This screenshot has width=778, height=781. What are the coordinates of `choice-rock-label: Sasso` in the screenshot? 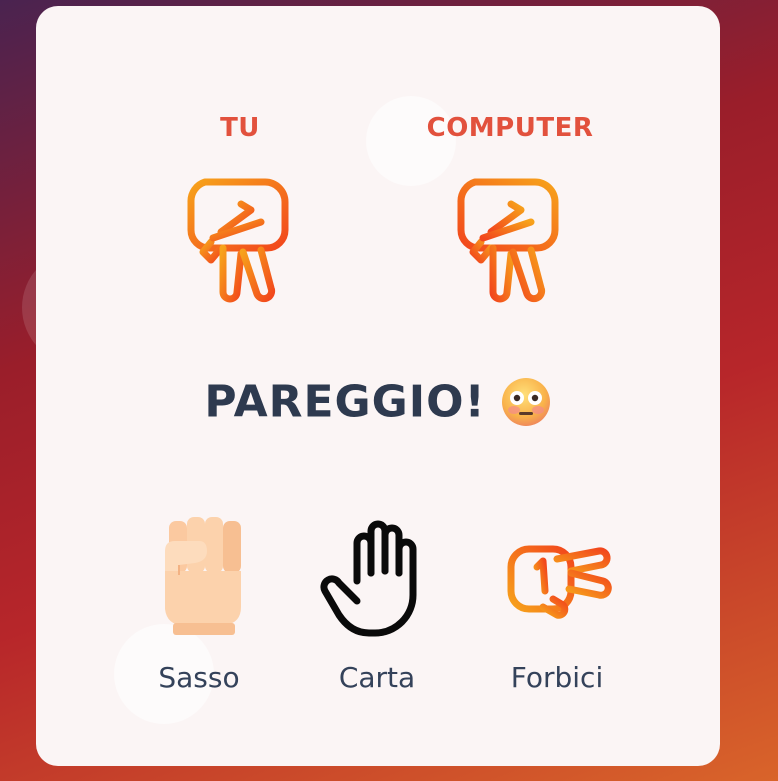 It's located at (199, 677).